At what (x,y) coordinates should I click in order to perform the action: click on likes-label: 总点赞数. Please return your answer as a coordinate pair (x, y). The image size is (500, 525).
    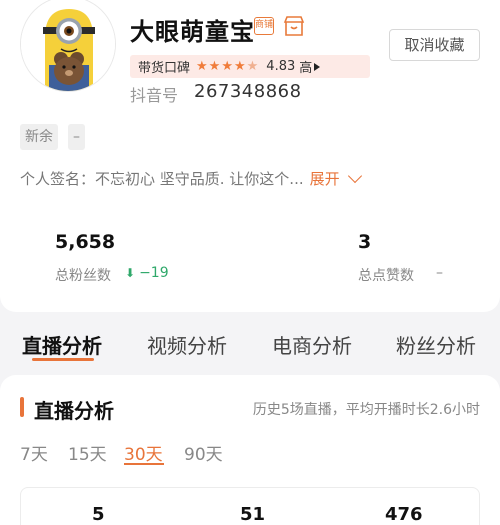
    Looking at the image, I should click on (386, 276).